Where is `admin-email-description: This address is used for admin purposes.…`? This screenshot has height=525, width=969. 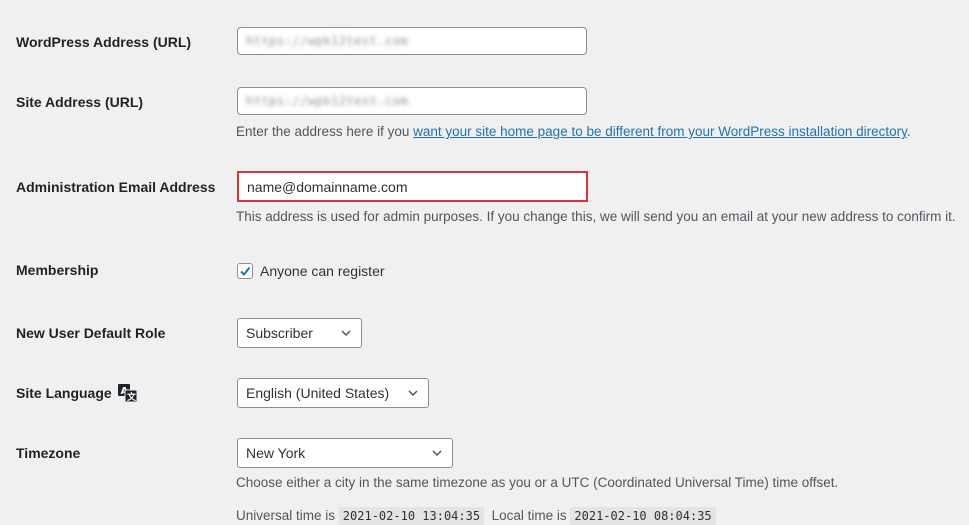
admin-email-description: This address is used for admin purposes.… is located at coordinates (596, 216).